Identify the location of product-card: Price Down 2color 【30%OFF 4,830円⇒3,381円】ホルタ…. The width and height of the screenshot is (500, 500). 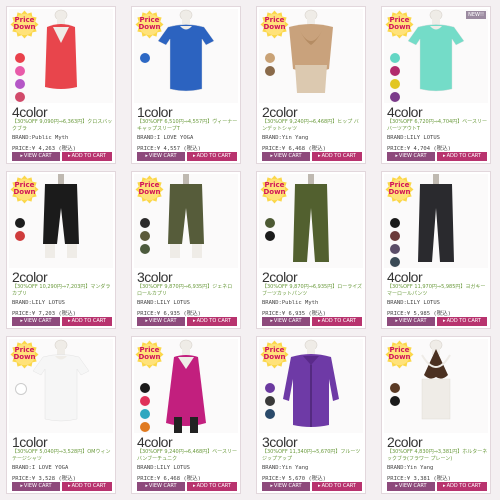
(436, 415).